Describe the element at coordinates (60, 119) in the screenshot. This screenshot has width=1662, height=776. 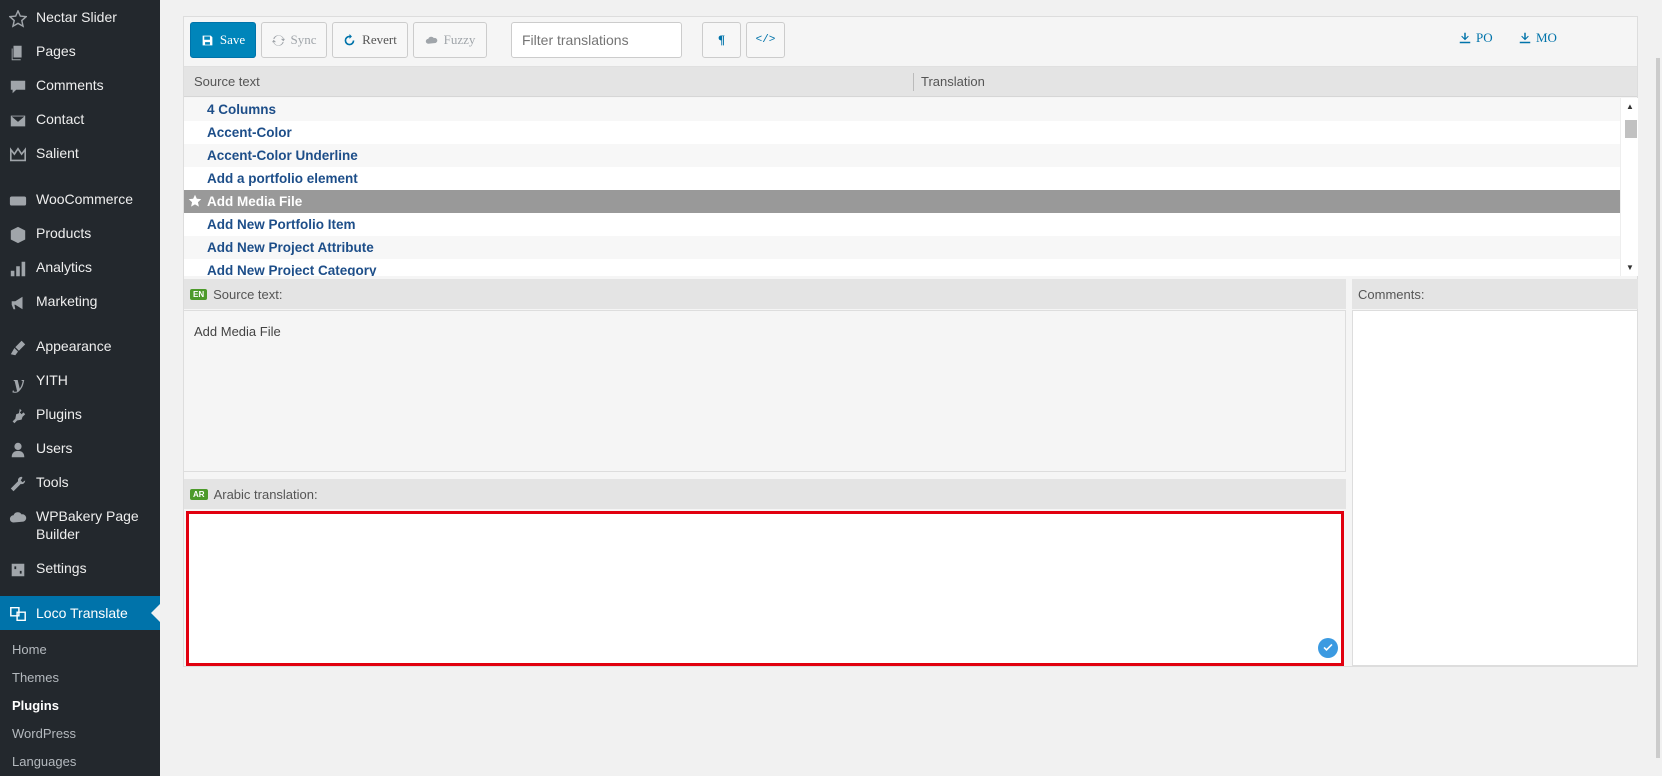
I see `menu-label: Contact` at that location.